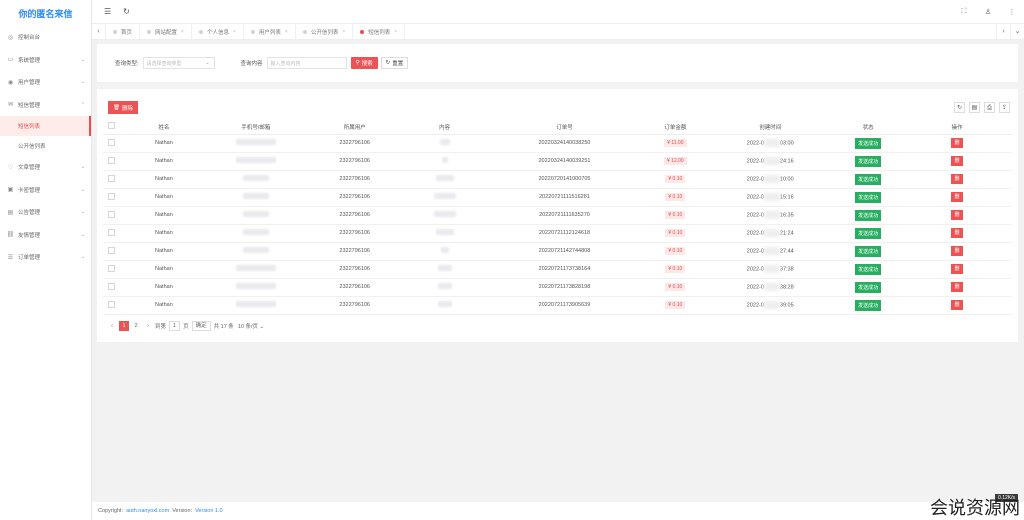 The height and width of the screenshot is (520, 1024). What do you see at coordinates (379, 31) in the screenshot?
I see `tab: 短信列表 ×` at bounding box center [379, 31].